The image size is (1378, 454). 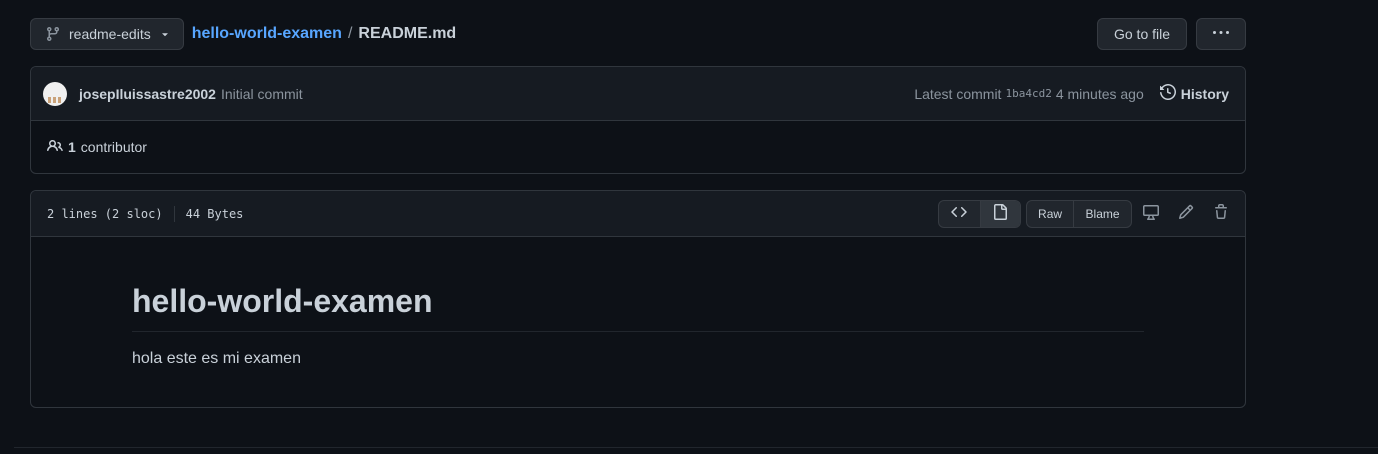 I want to click on display-source-button, so click(x=959, y=214).